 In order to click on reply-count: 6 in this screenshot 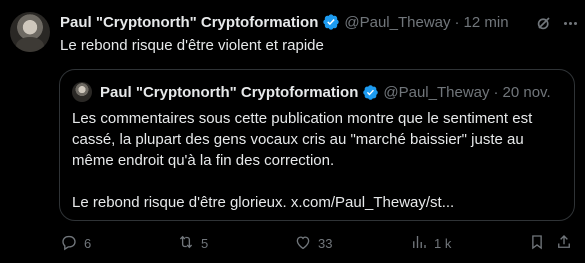, I will do `click(88, 243)`.